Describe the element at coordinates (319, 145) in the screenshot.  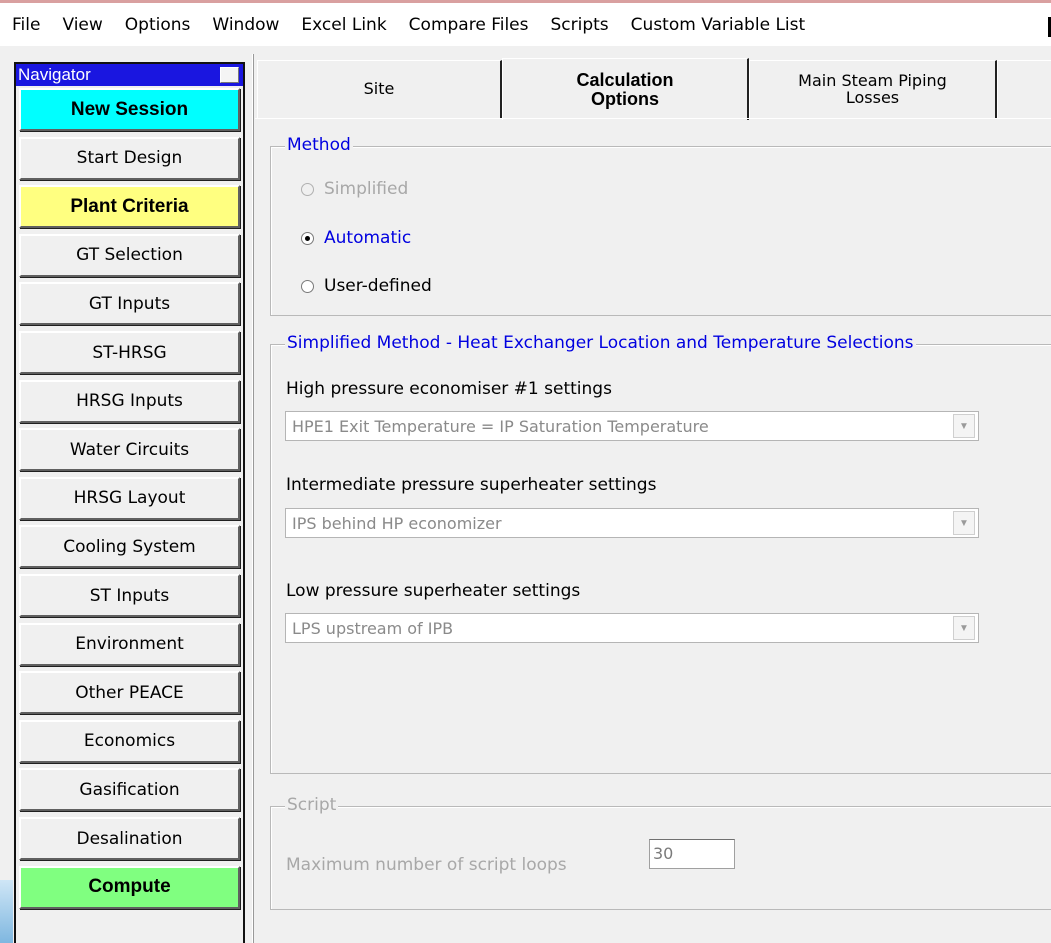
I see `method-legend: Method` at that location.